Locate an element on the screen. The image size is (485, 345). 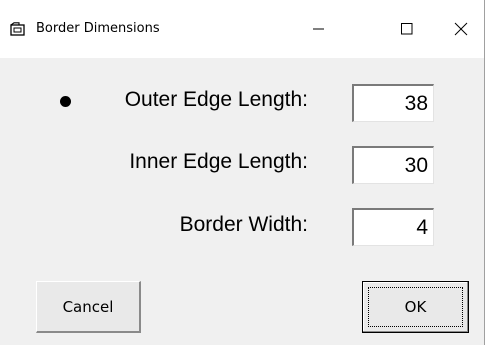
close-icon is located at coordinates (461, 29).